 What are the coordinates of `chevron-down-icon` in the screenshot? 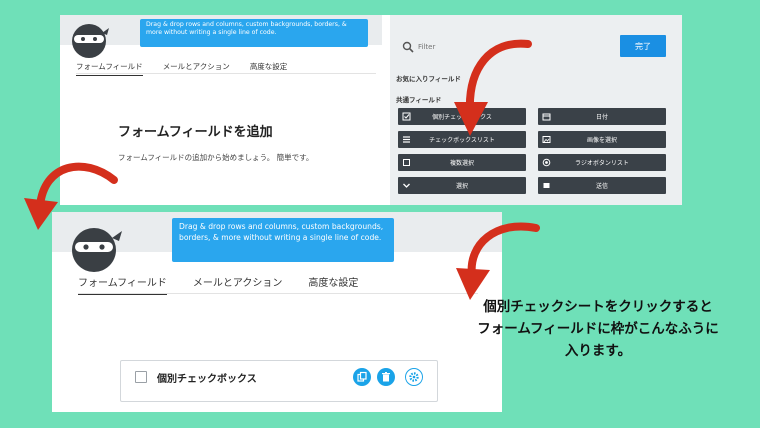 It's located at (406, 185).